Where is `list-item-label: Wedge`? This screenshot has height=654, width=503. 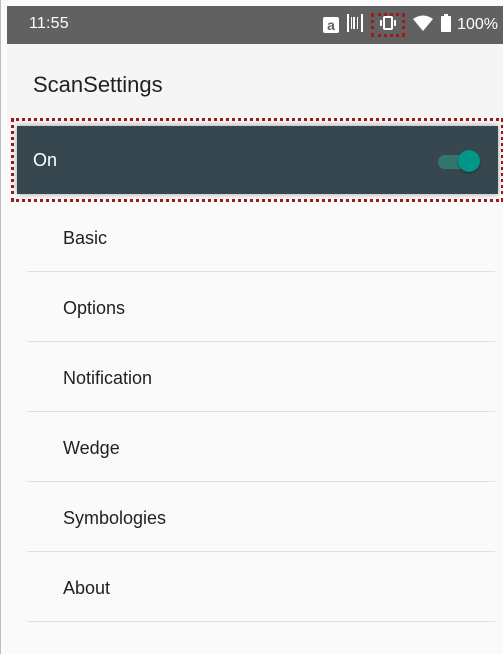 list-item-label: Wedge is located at coordinates (91, 448).